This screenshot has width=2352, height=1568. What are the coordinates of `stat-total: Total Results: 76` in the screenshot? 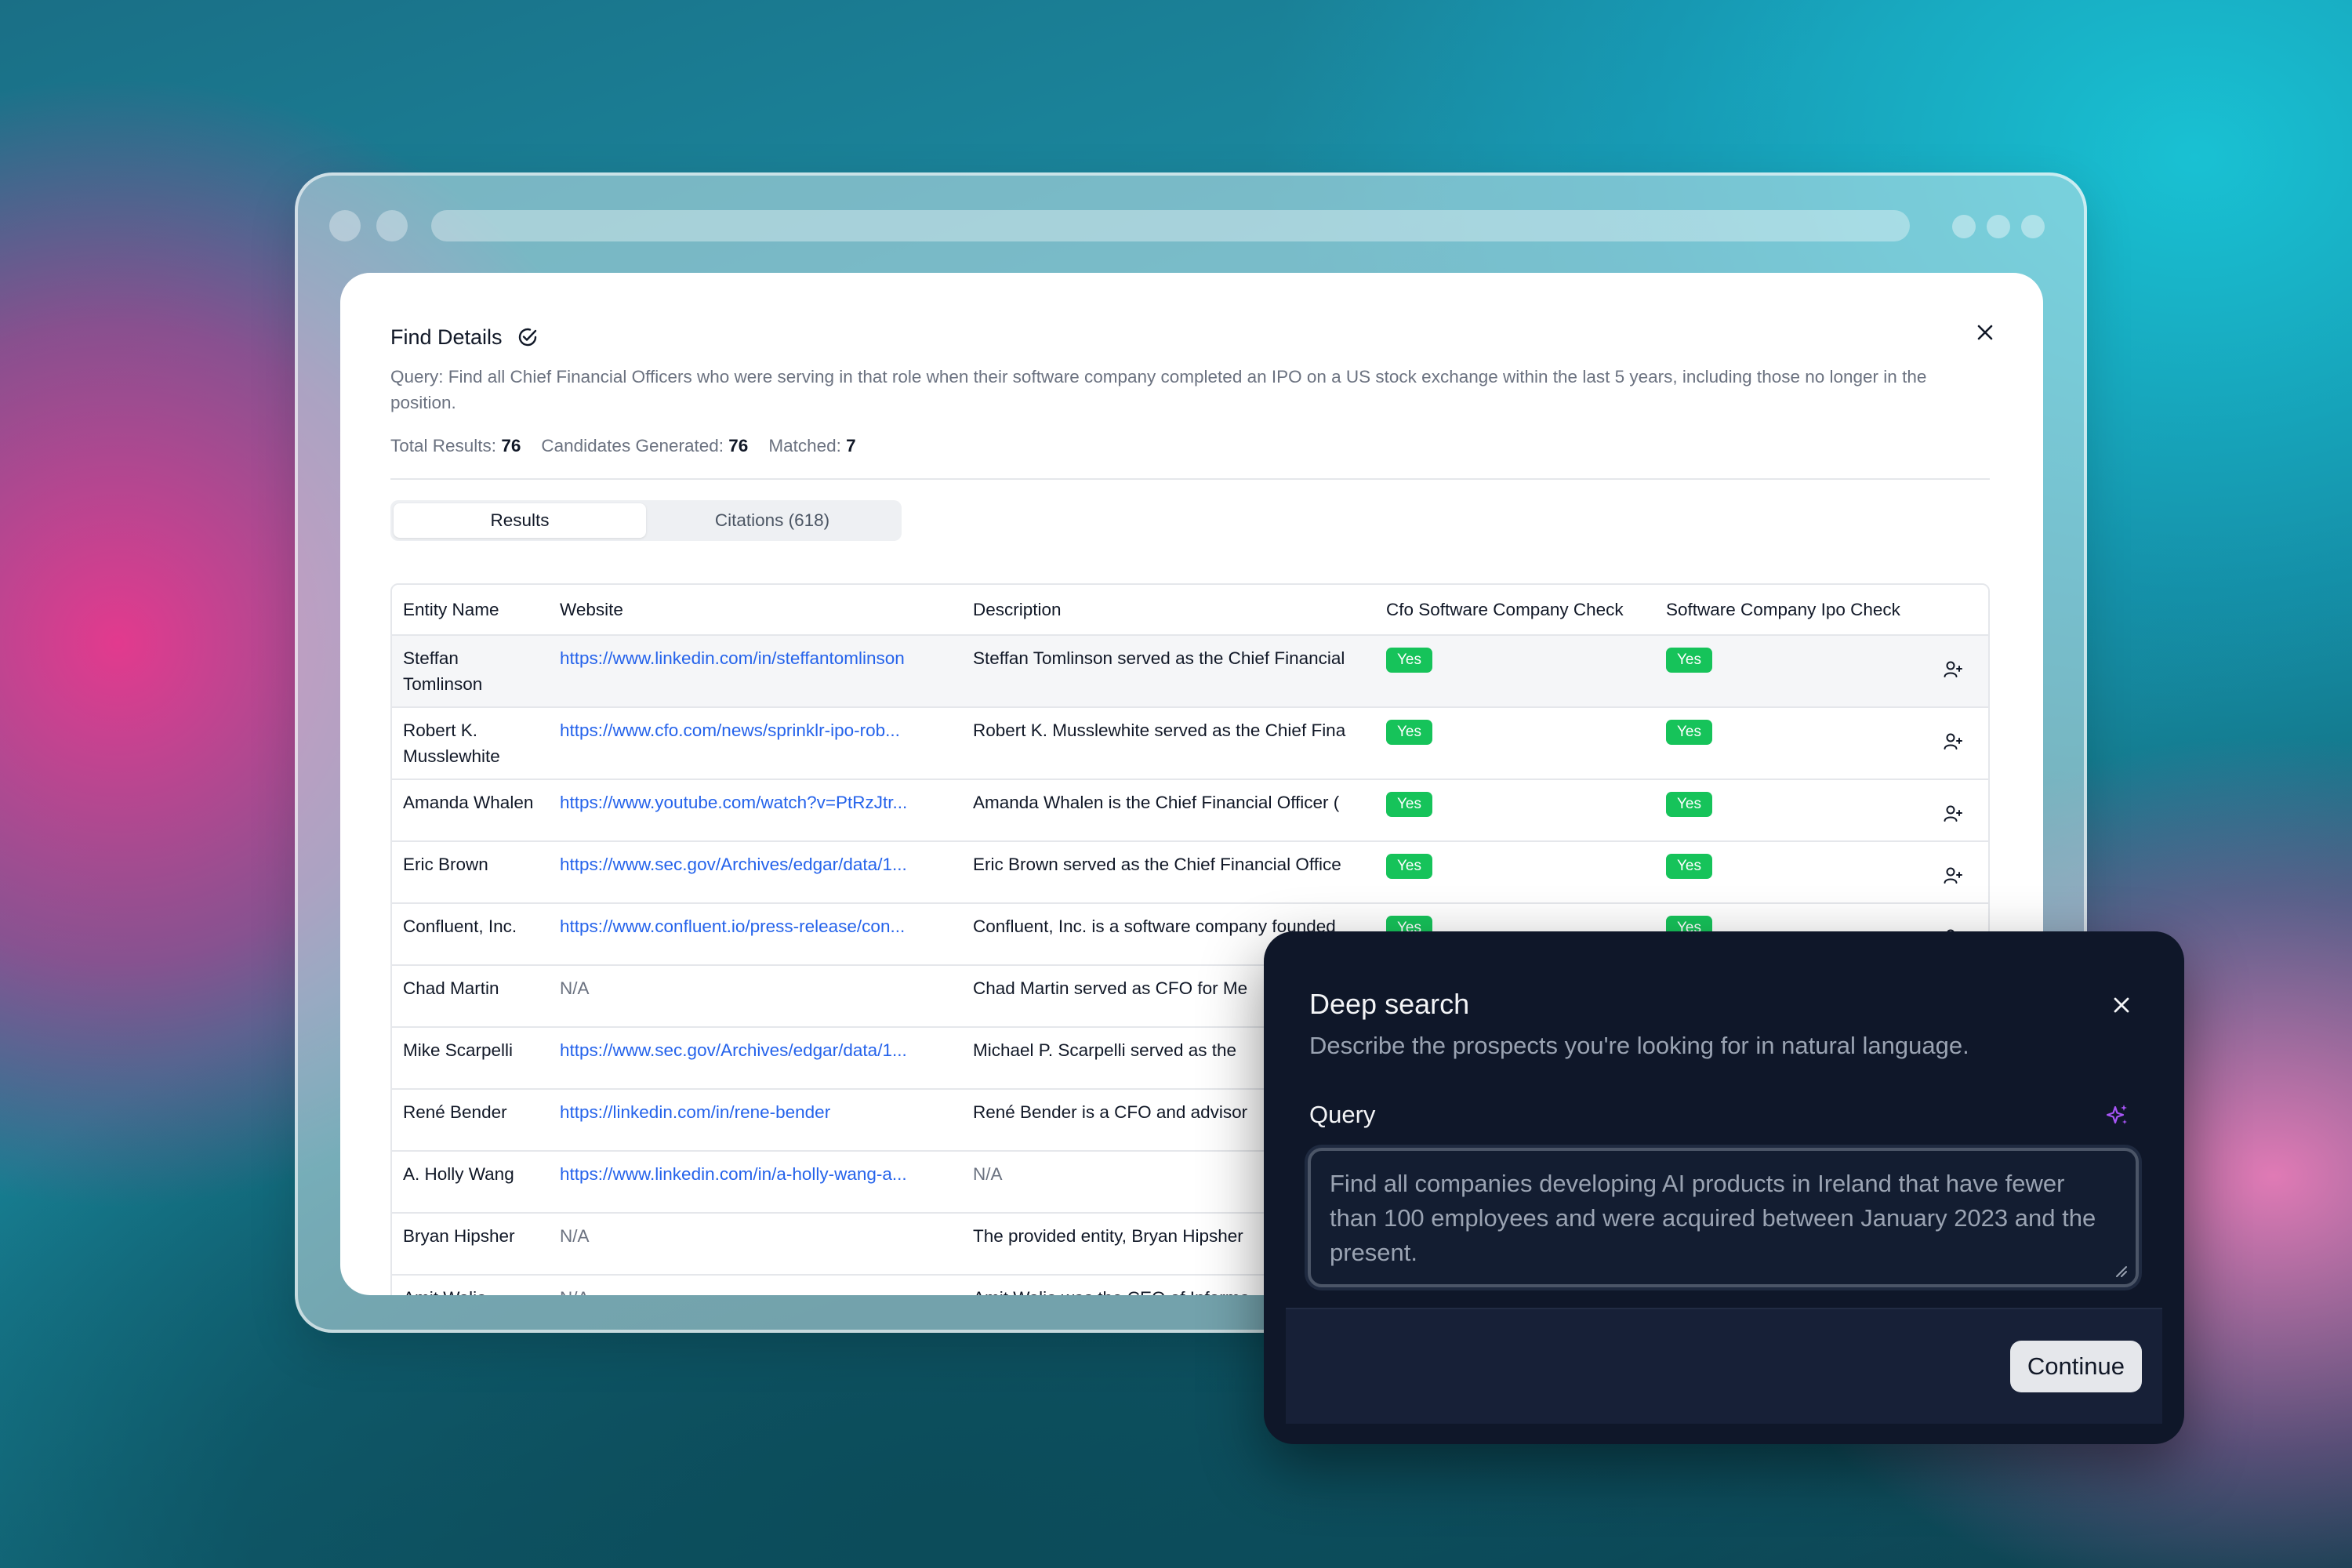 It's located at (455, 446).